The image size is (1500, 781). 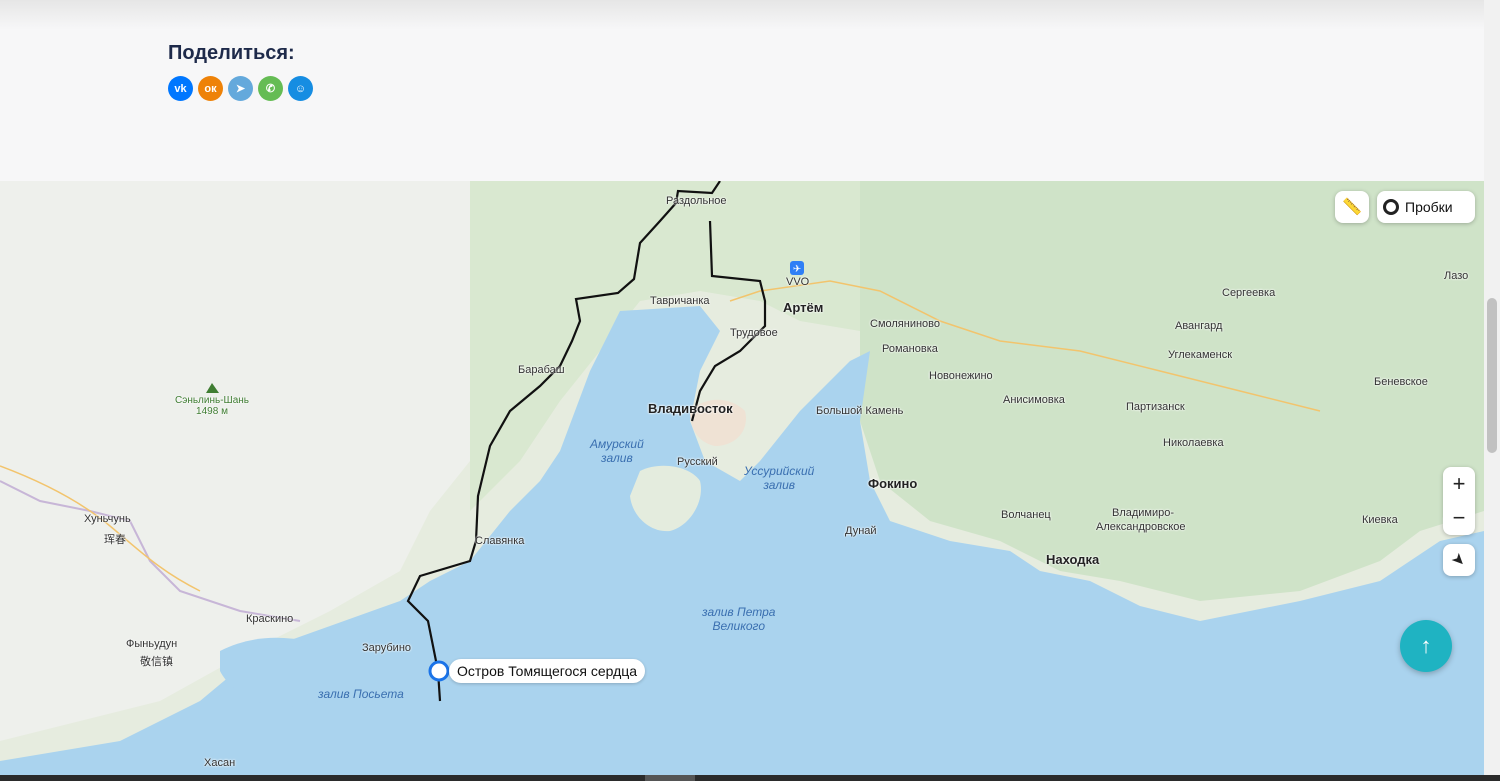 I want to click on place-label: Зарубино, so click(x=387, y=648).